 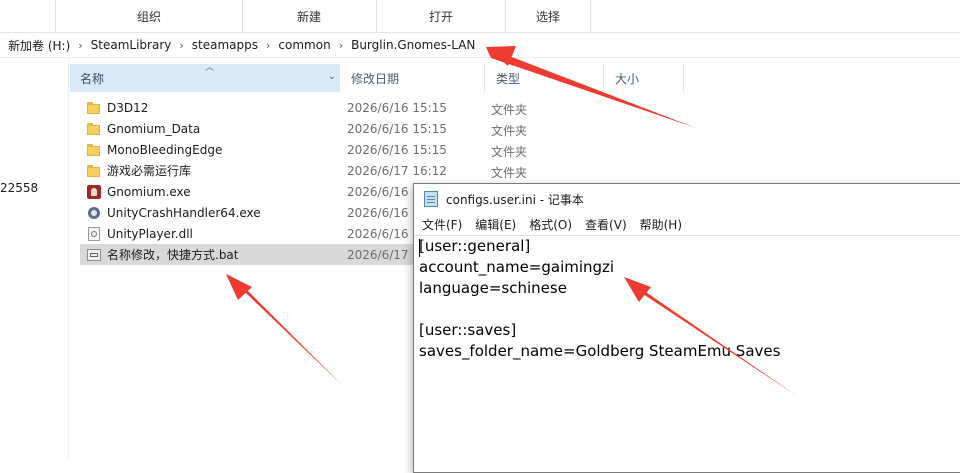 What do you see at coordinates (39, 45) in the screenshot?
I see `breadcrumb-drive: 新加卷 (H:)` at bounding box center [39, 45].